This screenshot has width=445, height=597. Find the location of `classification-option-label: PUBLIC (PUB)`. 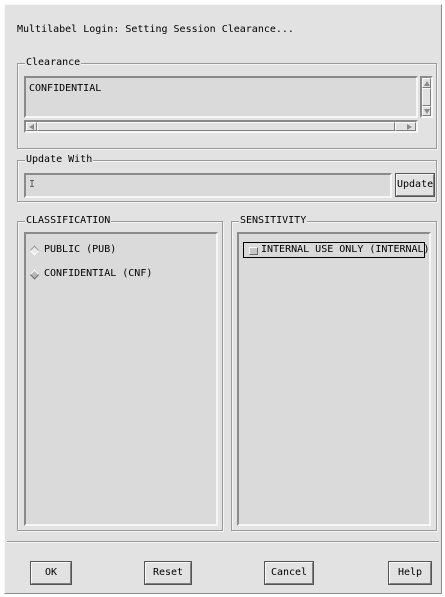

classification-option-label: PUBLIC (PUB) is located at coordinates (80, 249).